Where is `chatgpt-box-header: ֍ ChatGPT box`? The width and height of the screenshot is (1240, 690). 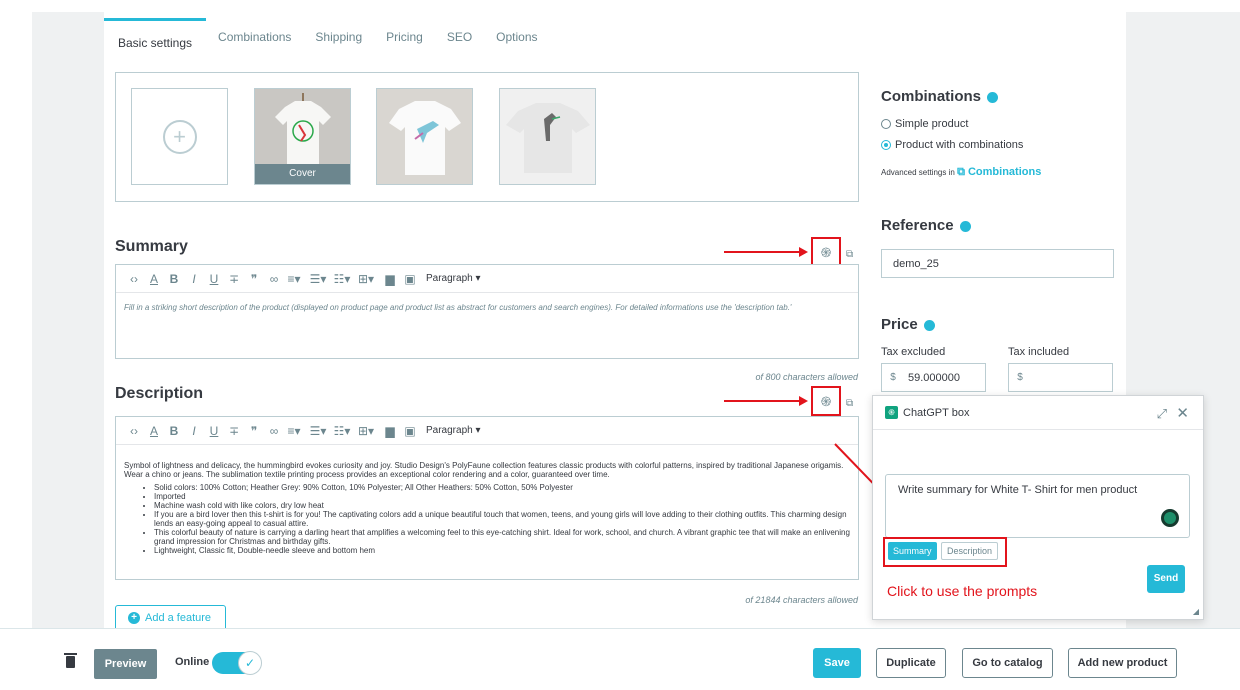 chatgpt-box-header: ֍ ChatGPT box is located at coordinates (1038, 413).